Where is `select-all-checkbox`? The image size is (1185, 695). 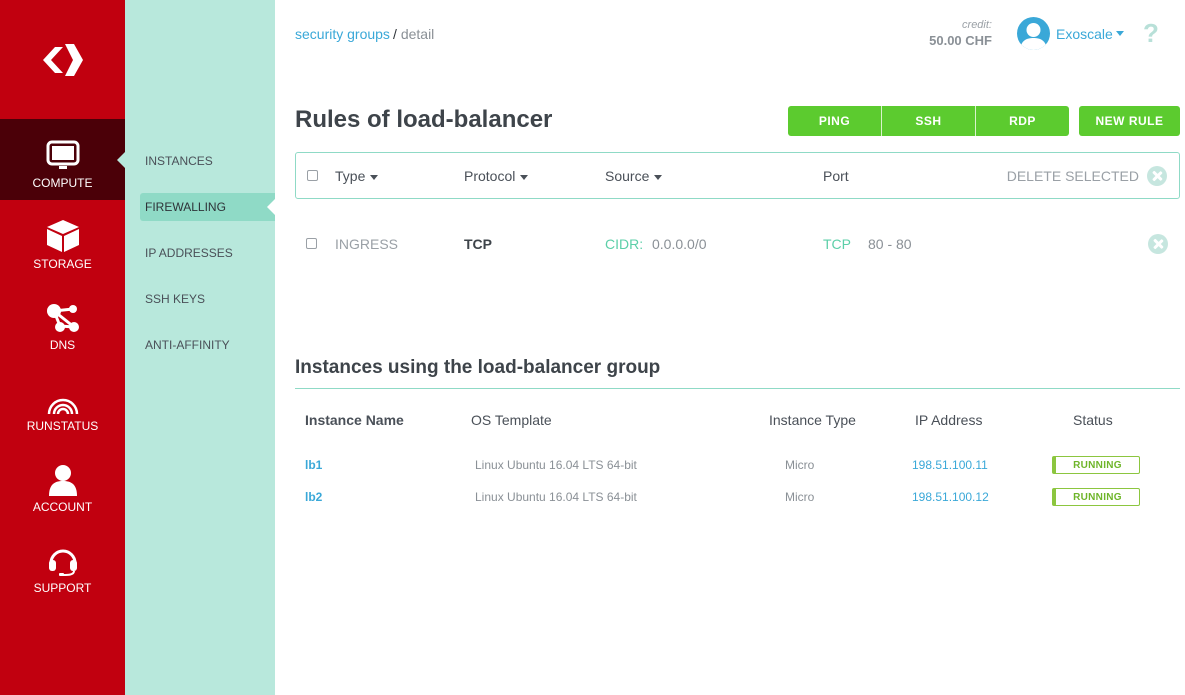 select-all-checkbox is located at coordinates (312, 175).